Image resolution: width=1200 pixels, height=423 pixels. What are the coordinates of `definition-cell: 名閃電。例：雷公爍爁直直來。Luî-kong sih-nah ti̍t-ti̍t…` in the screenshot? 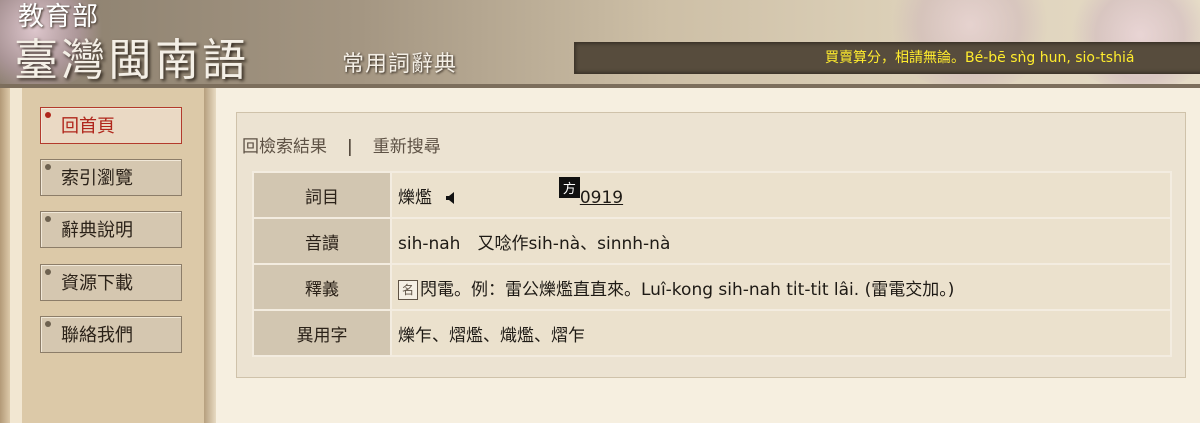 It's located at (781, 287).